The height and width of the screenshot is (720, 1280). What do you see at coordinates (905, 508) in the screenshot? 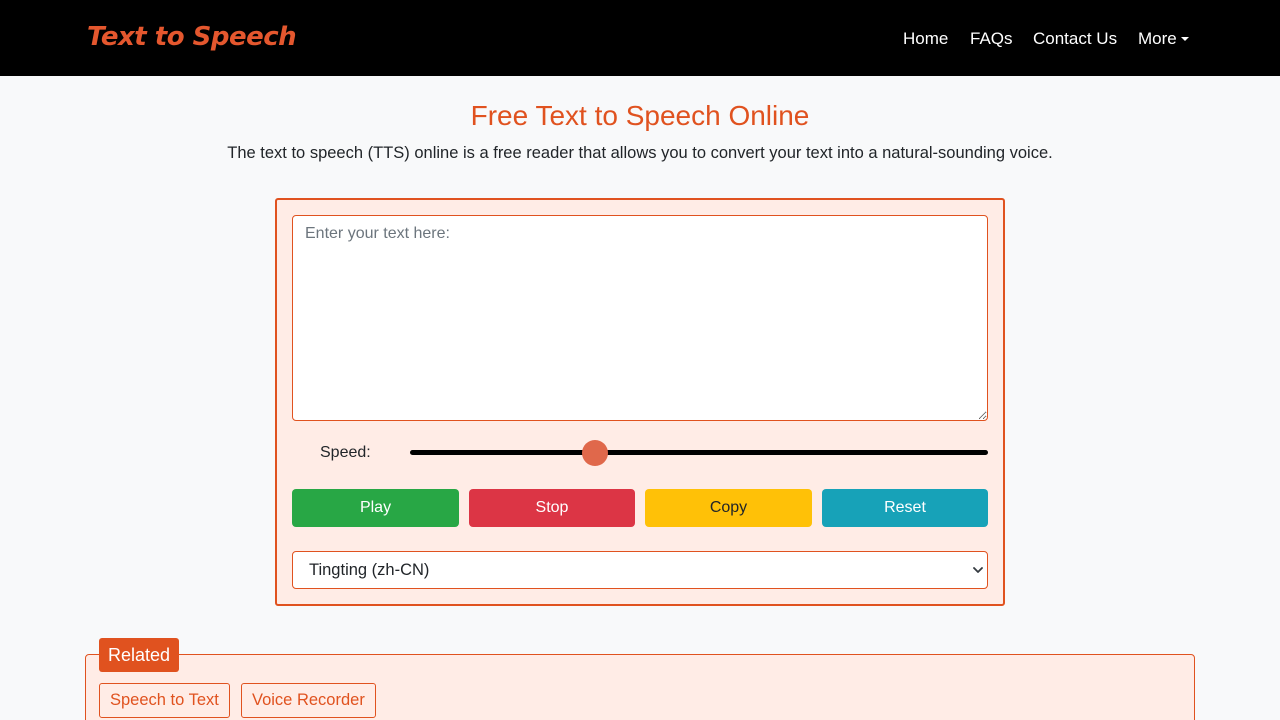
I see `reset-button: Reset` at bounding box center [905, 508].